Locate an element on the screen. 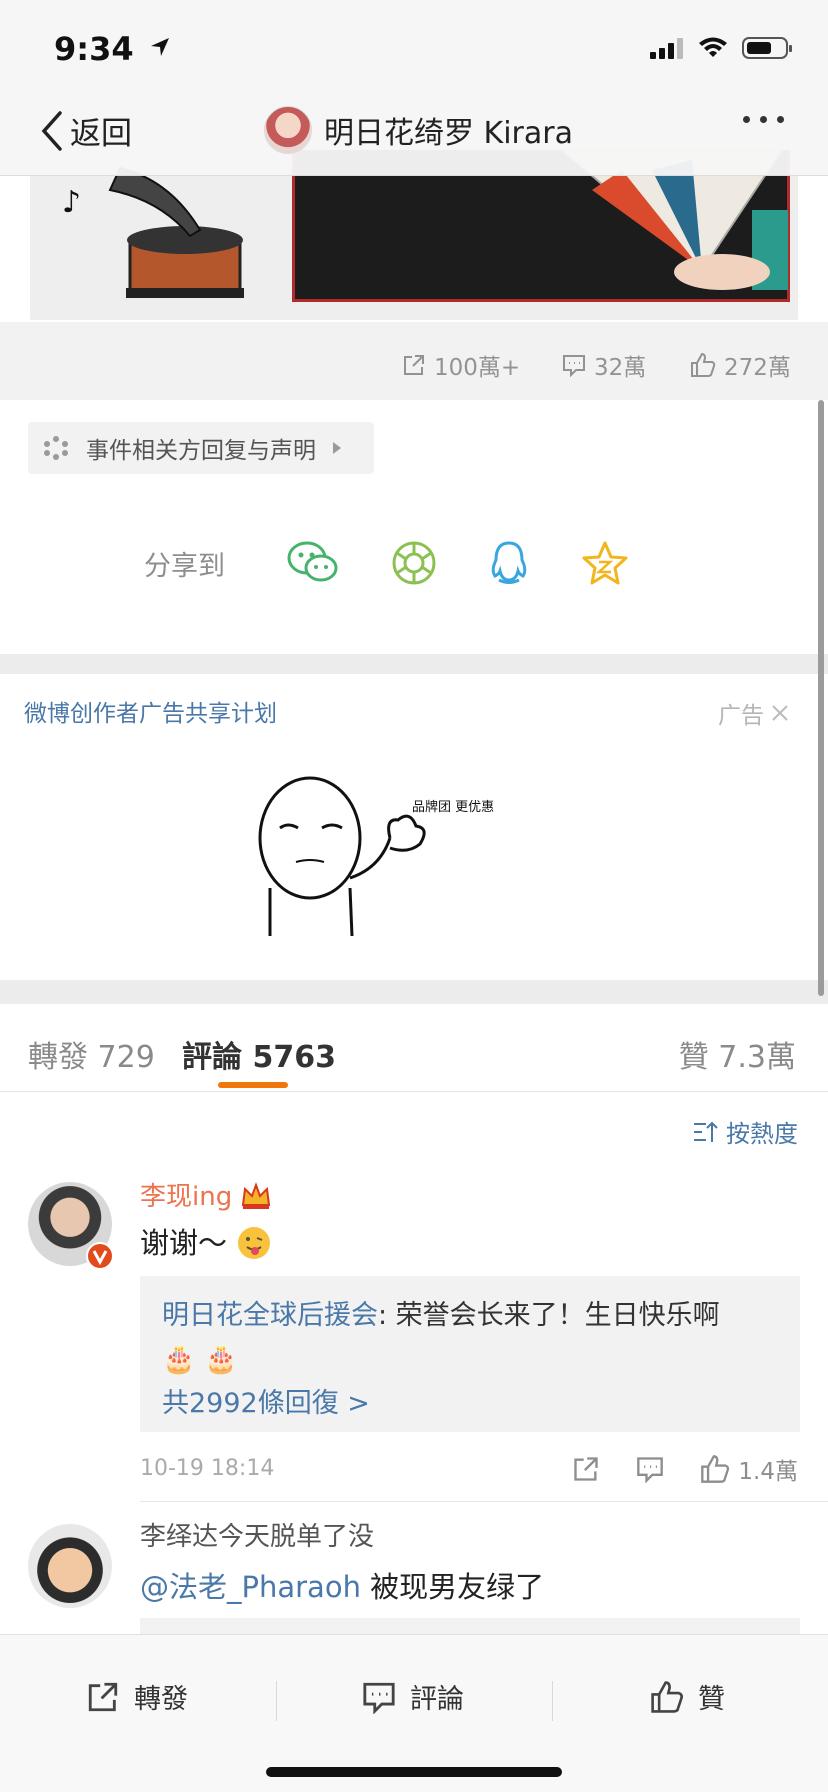  bottom-like-button: 贊 is located at coordinates (687, 1696).